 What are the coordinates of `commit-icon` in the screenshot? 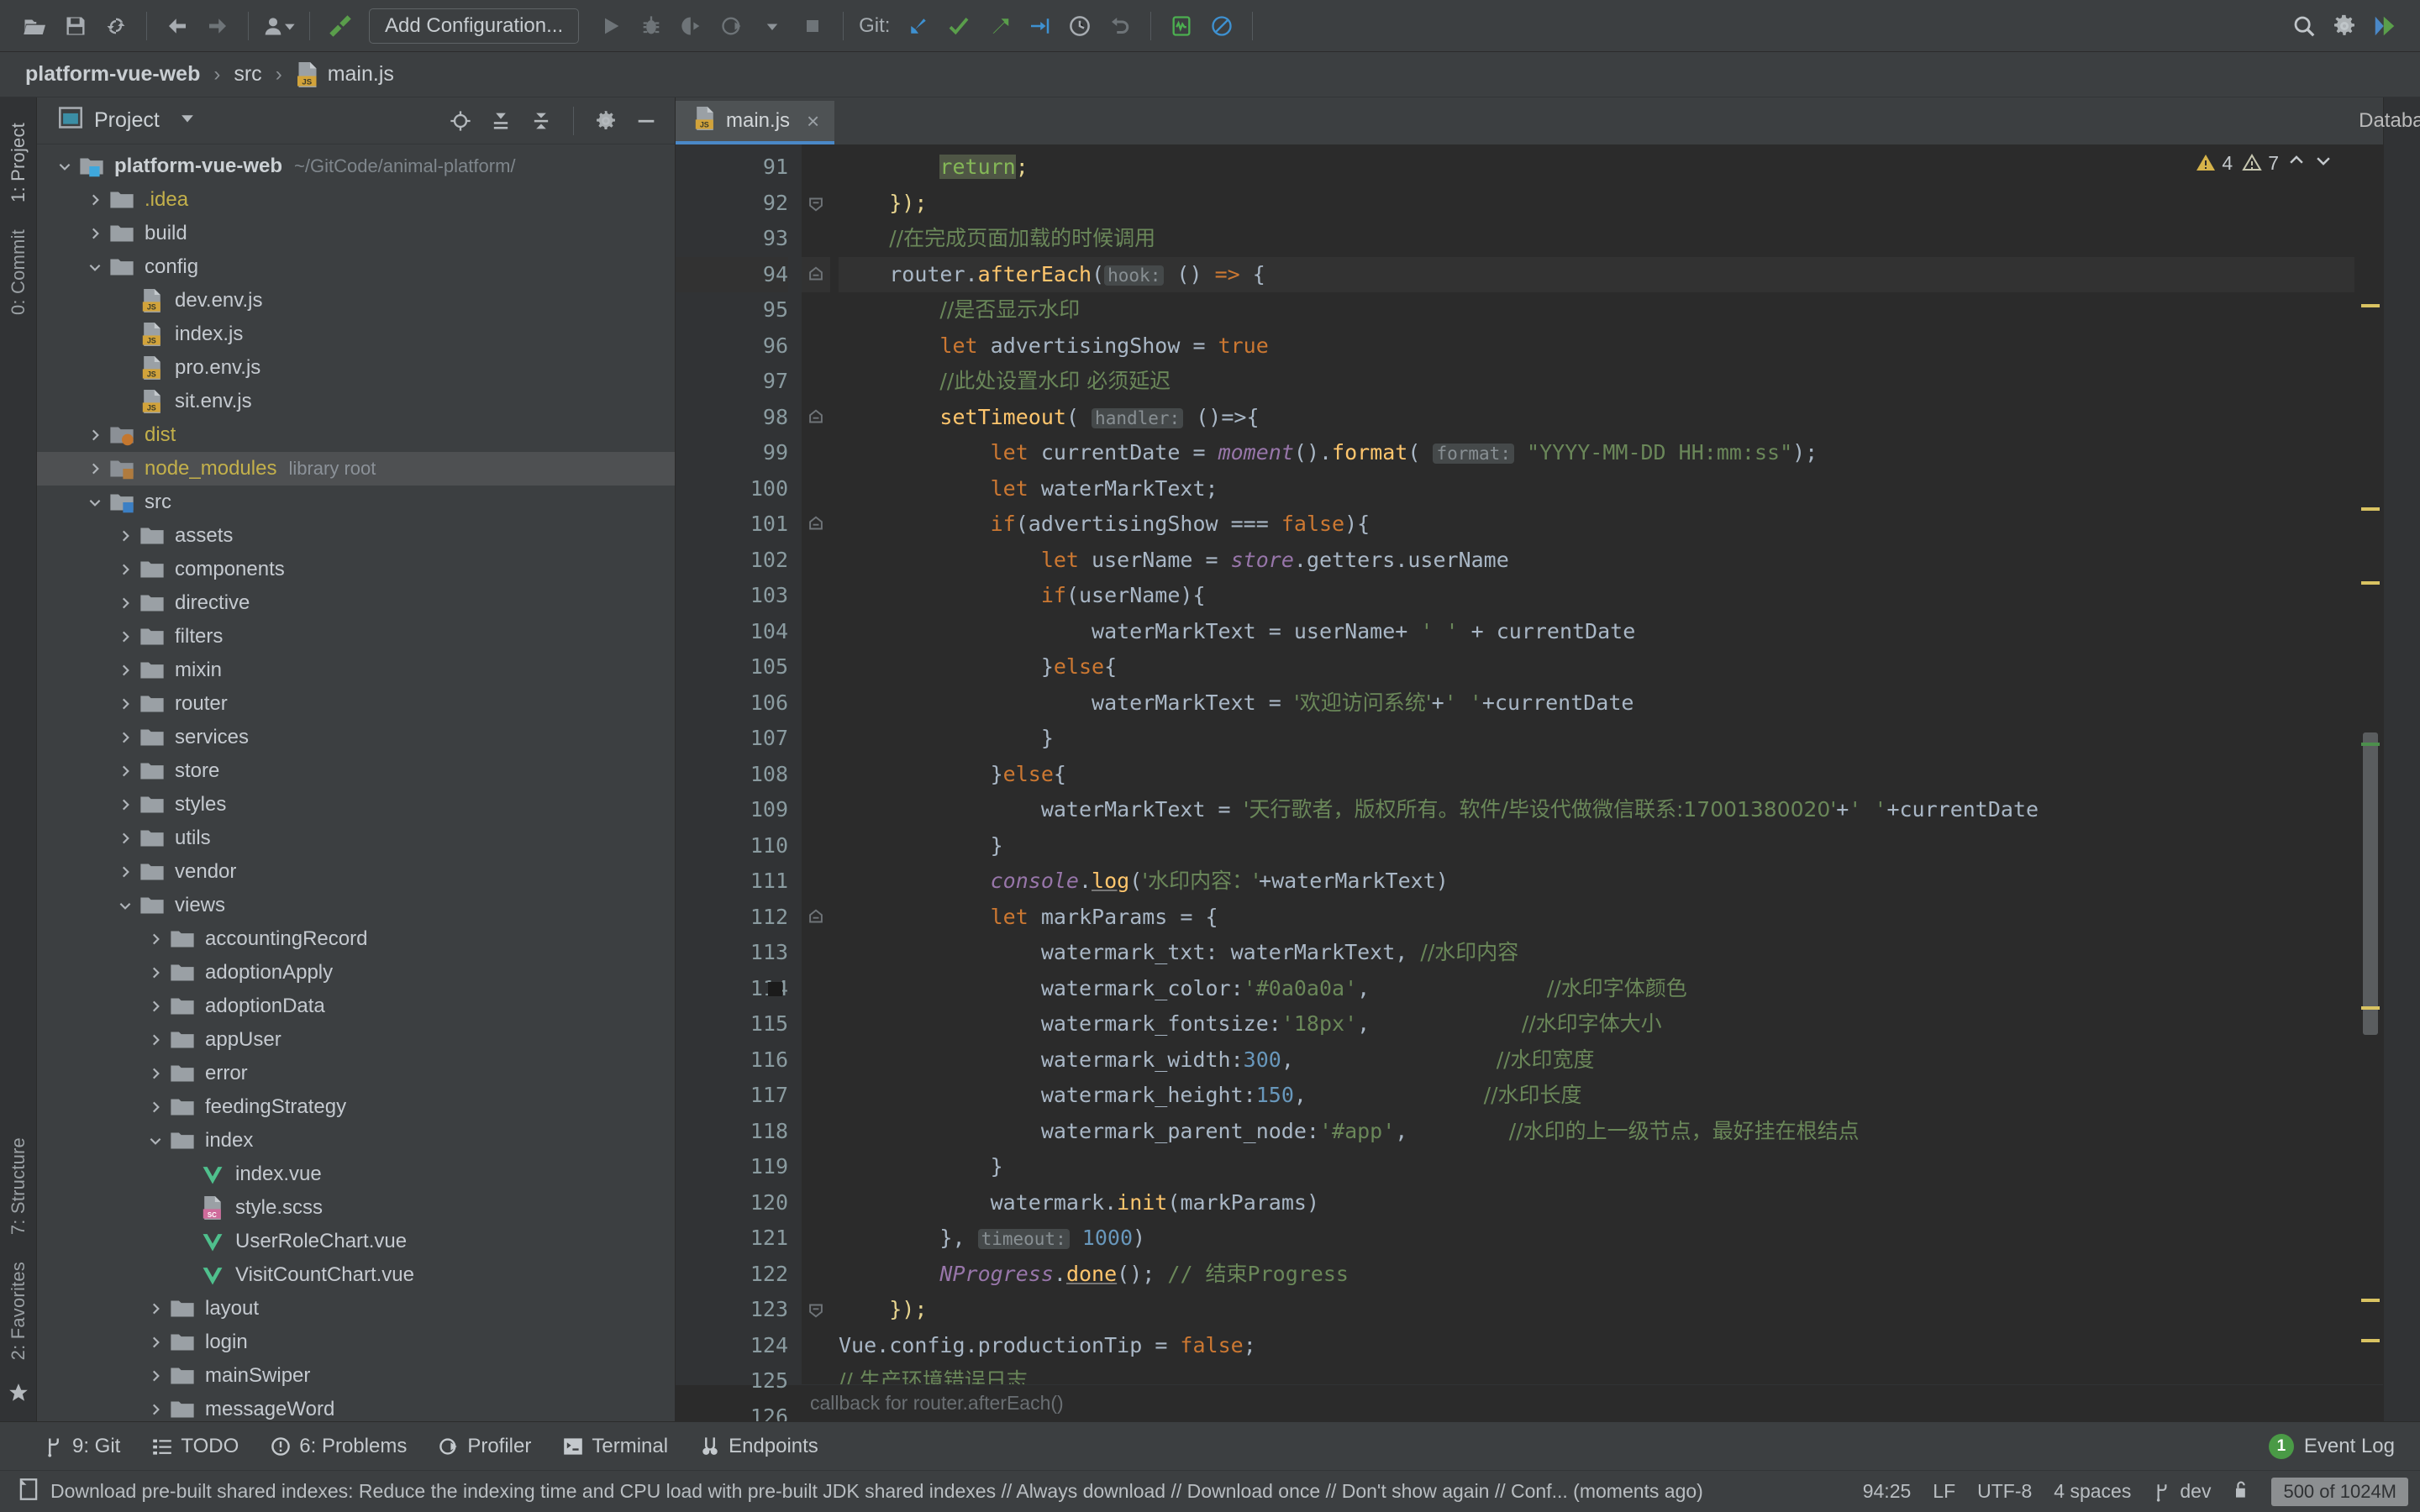 It's located at (959, 26).